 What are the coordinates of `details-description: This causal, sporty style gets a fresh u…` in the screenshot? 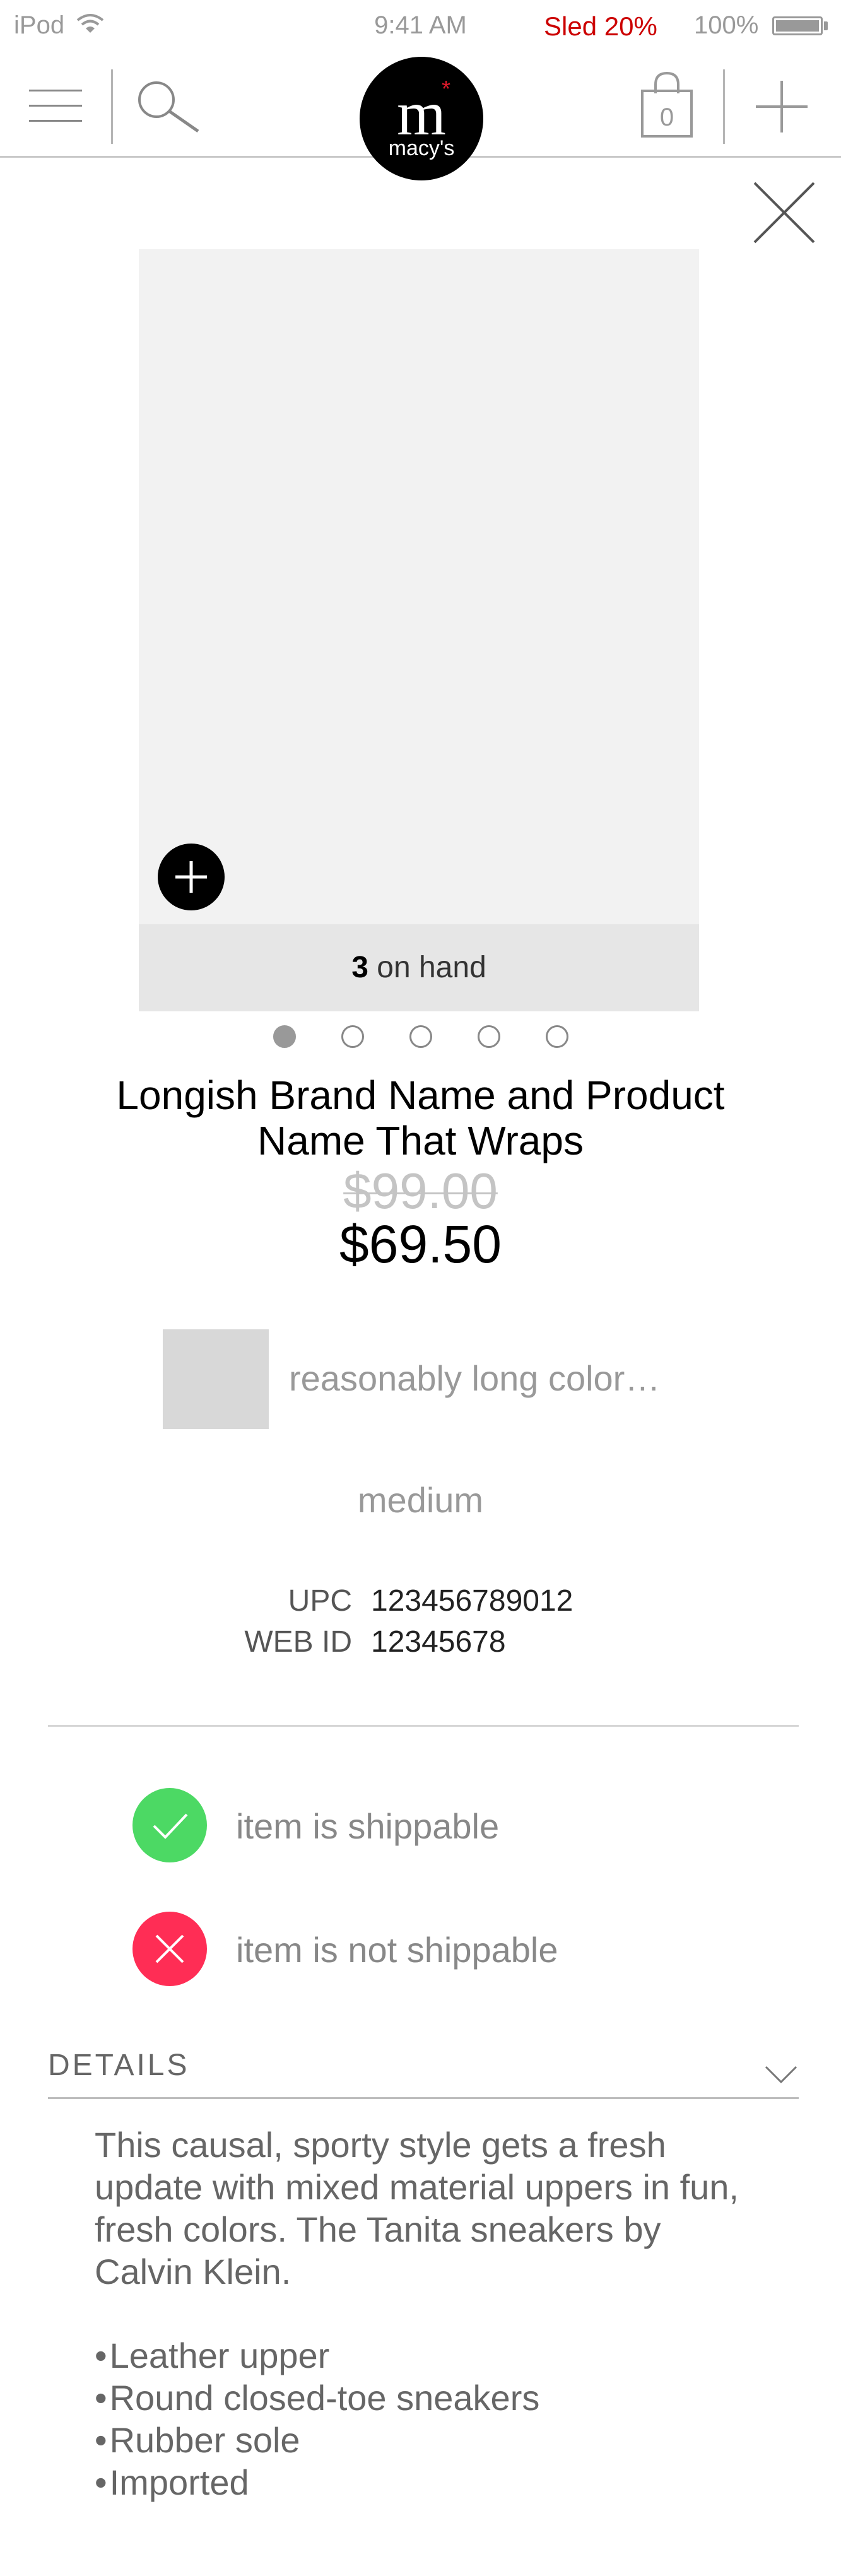 It's located at (417, 2208).